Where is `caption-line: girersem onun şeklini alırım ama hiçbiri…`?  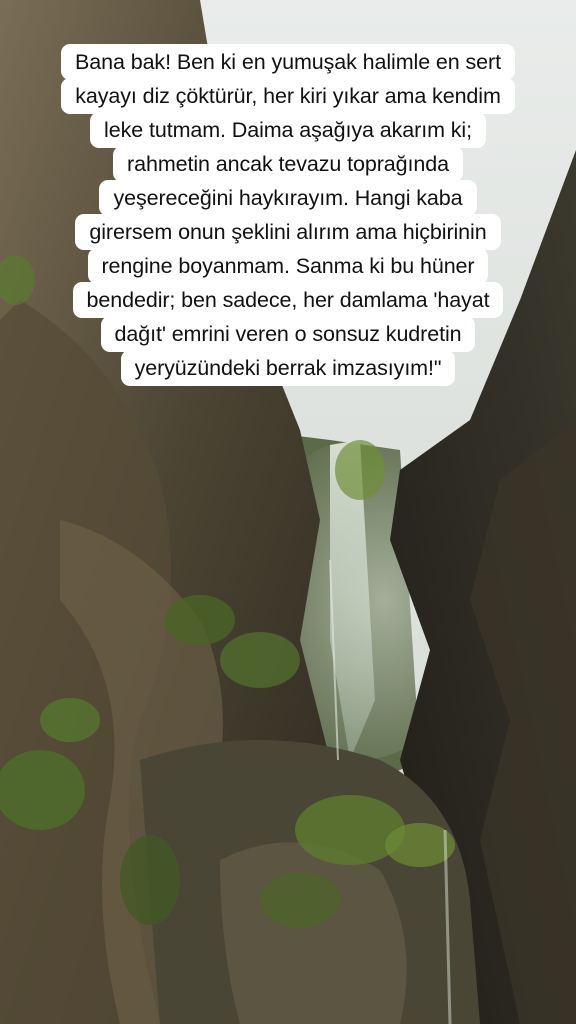 caption-line: girersem onun şeklini alırım ama hiçbiri… is located at coordinates (288, 232).